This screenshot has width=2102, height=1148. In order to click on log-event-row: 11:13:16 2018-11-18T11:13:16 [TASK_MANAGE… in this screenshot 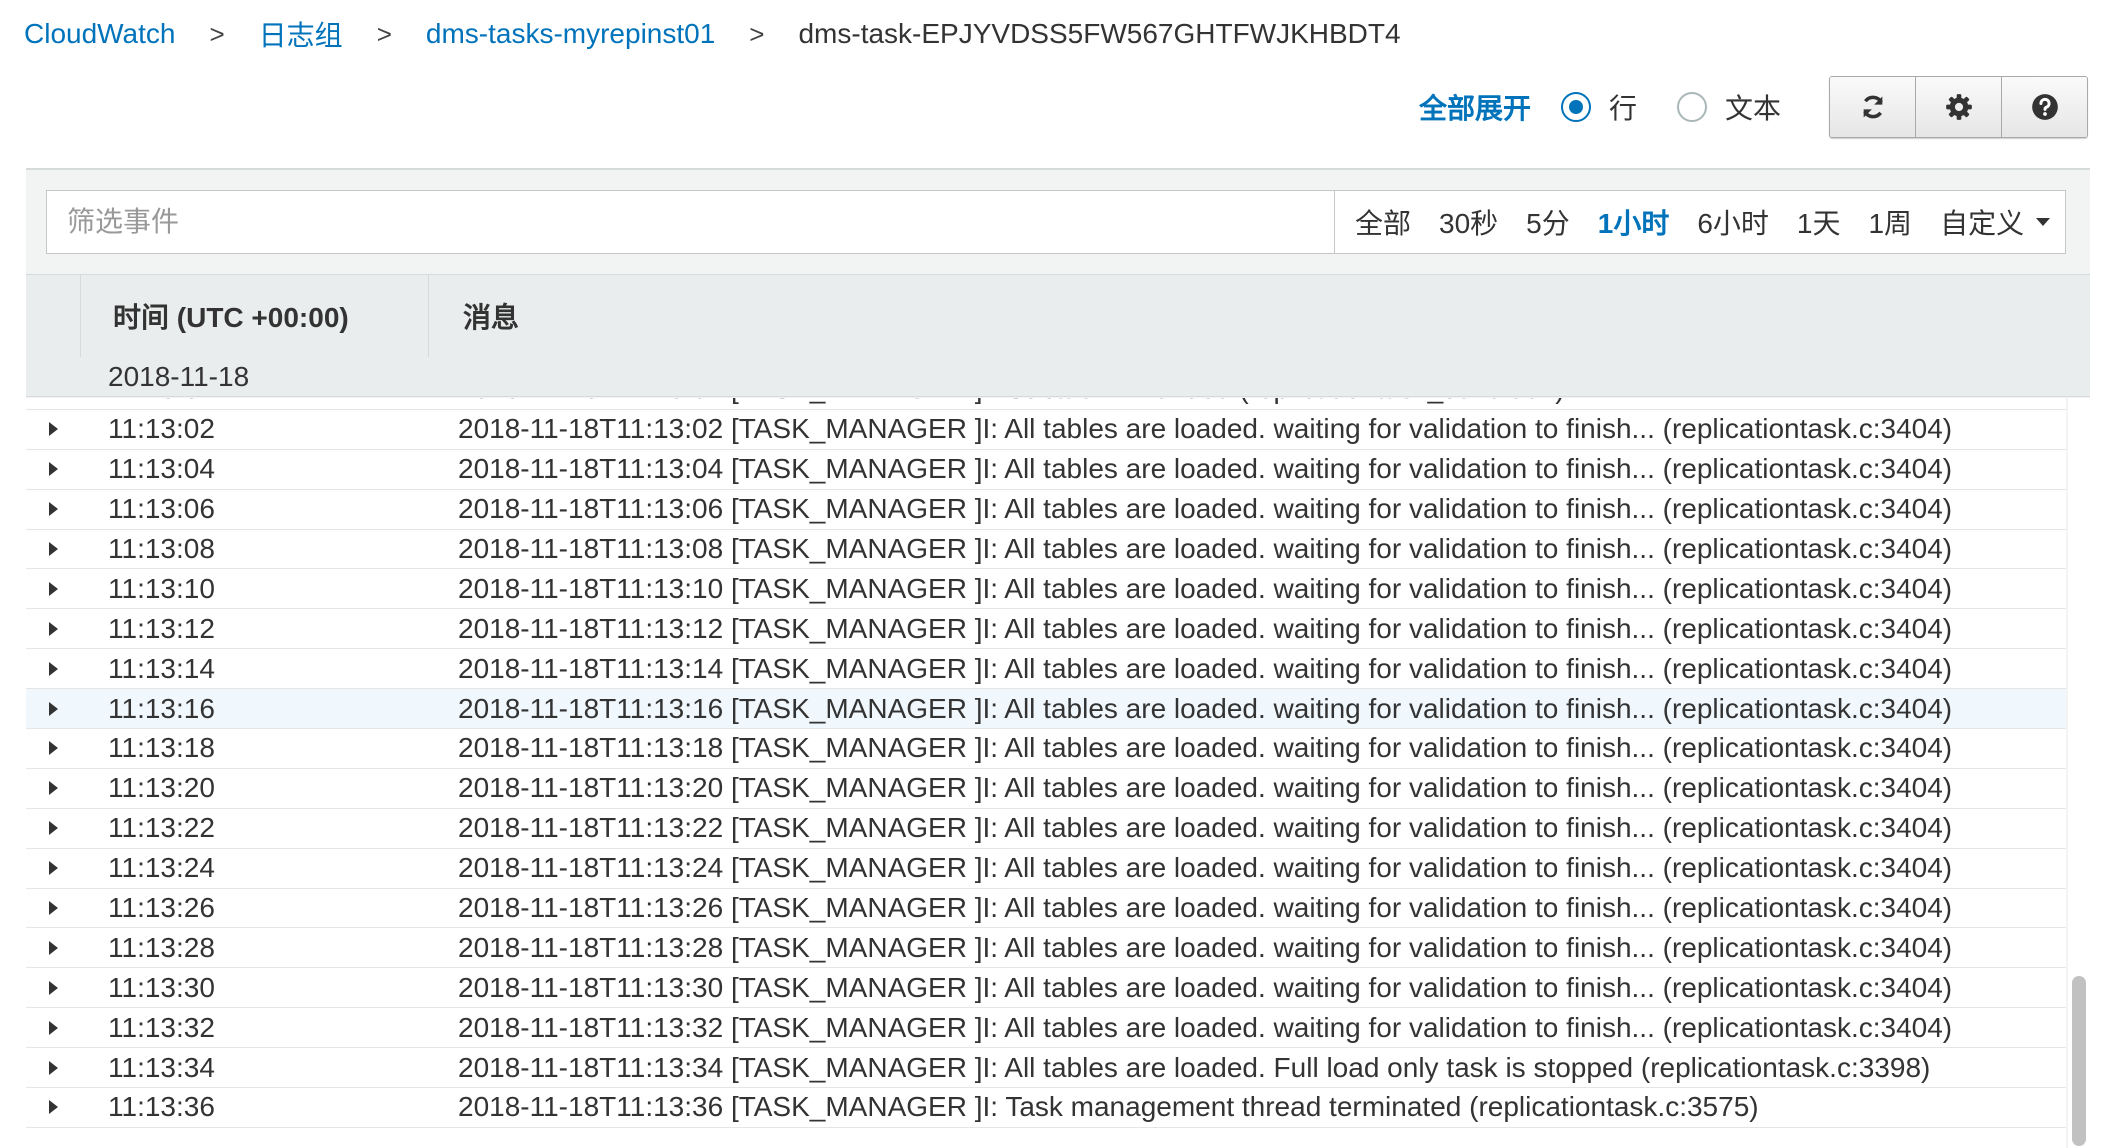, I will do `click(1046, 709)`.